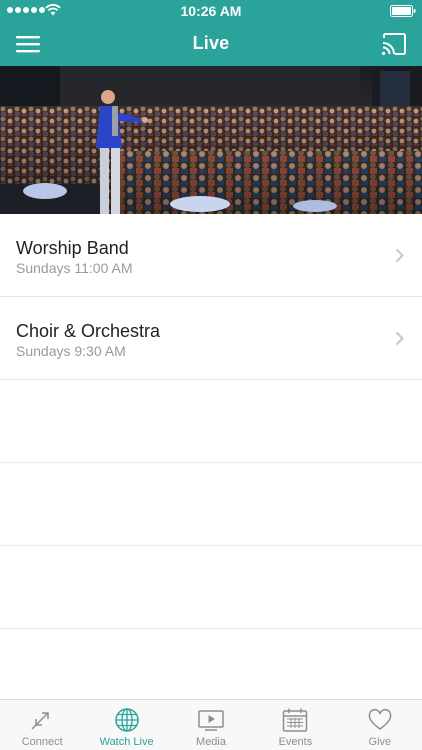  I want to click on heart-icon, so click(380, 719).